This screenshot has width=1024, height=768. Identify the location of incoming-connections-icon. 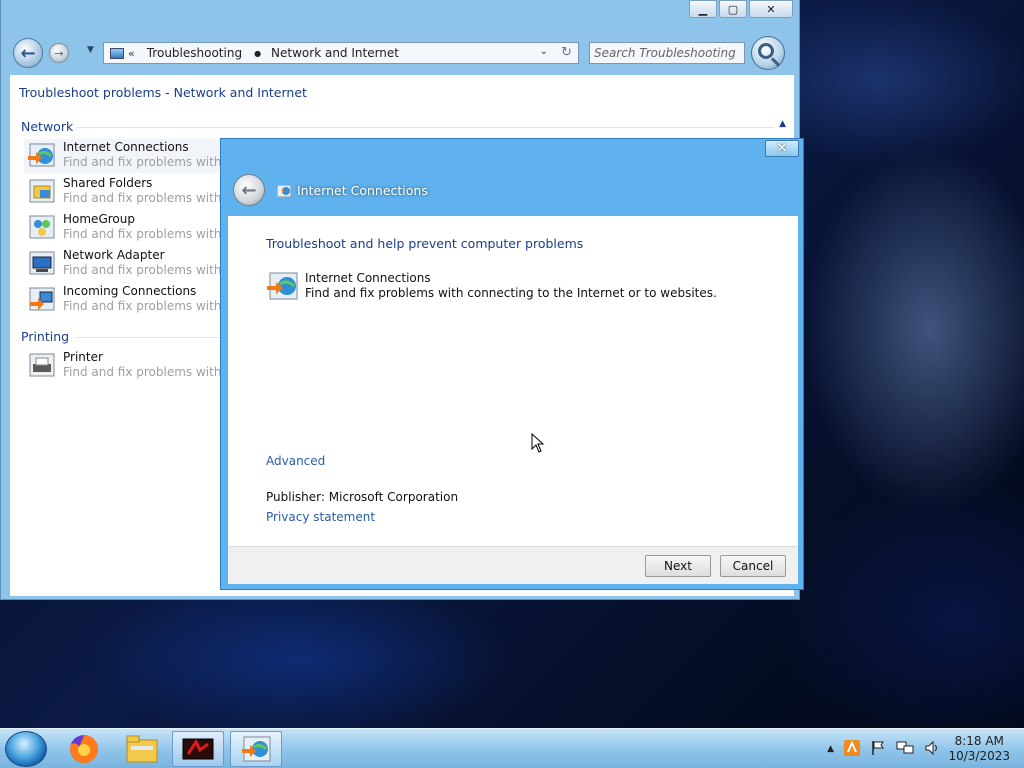
(42, 299).